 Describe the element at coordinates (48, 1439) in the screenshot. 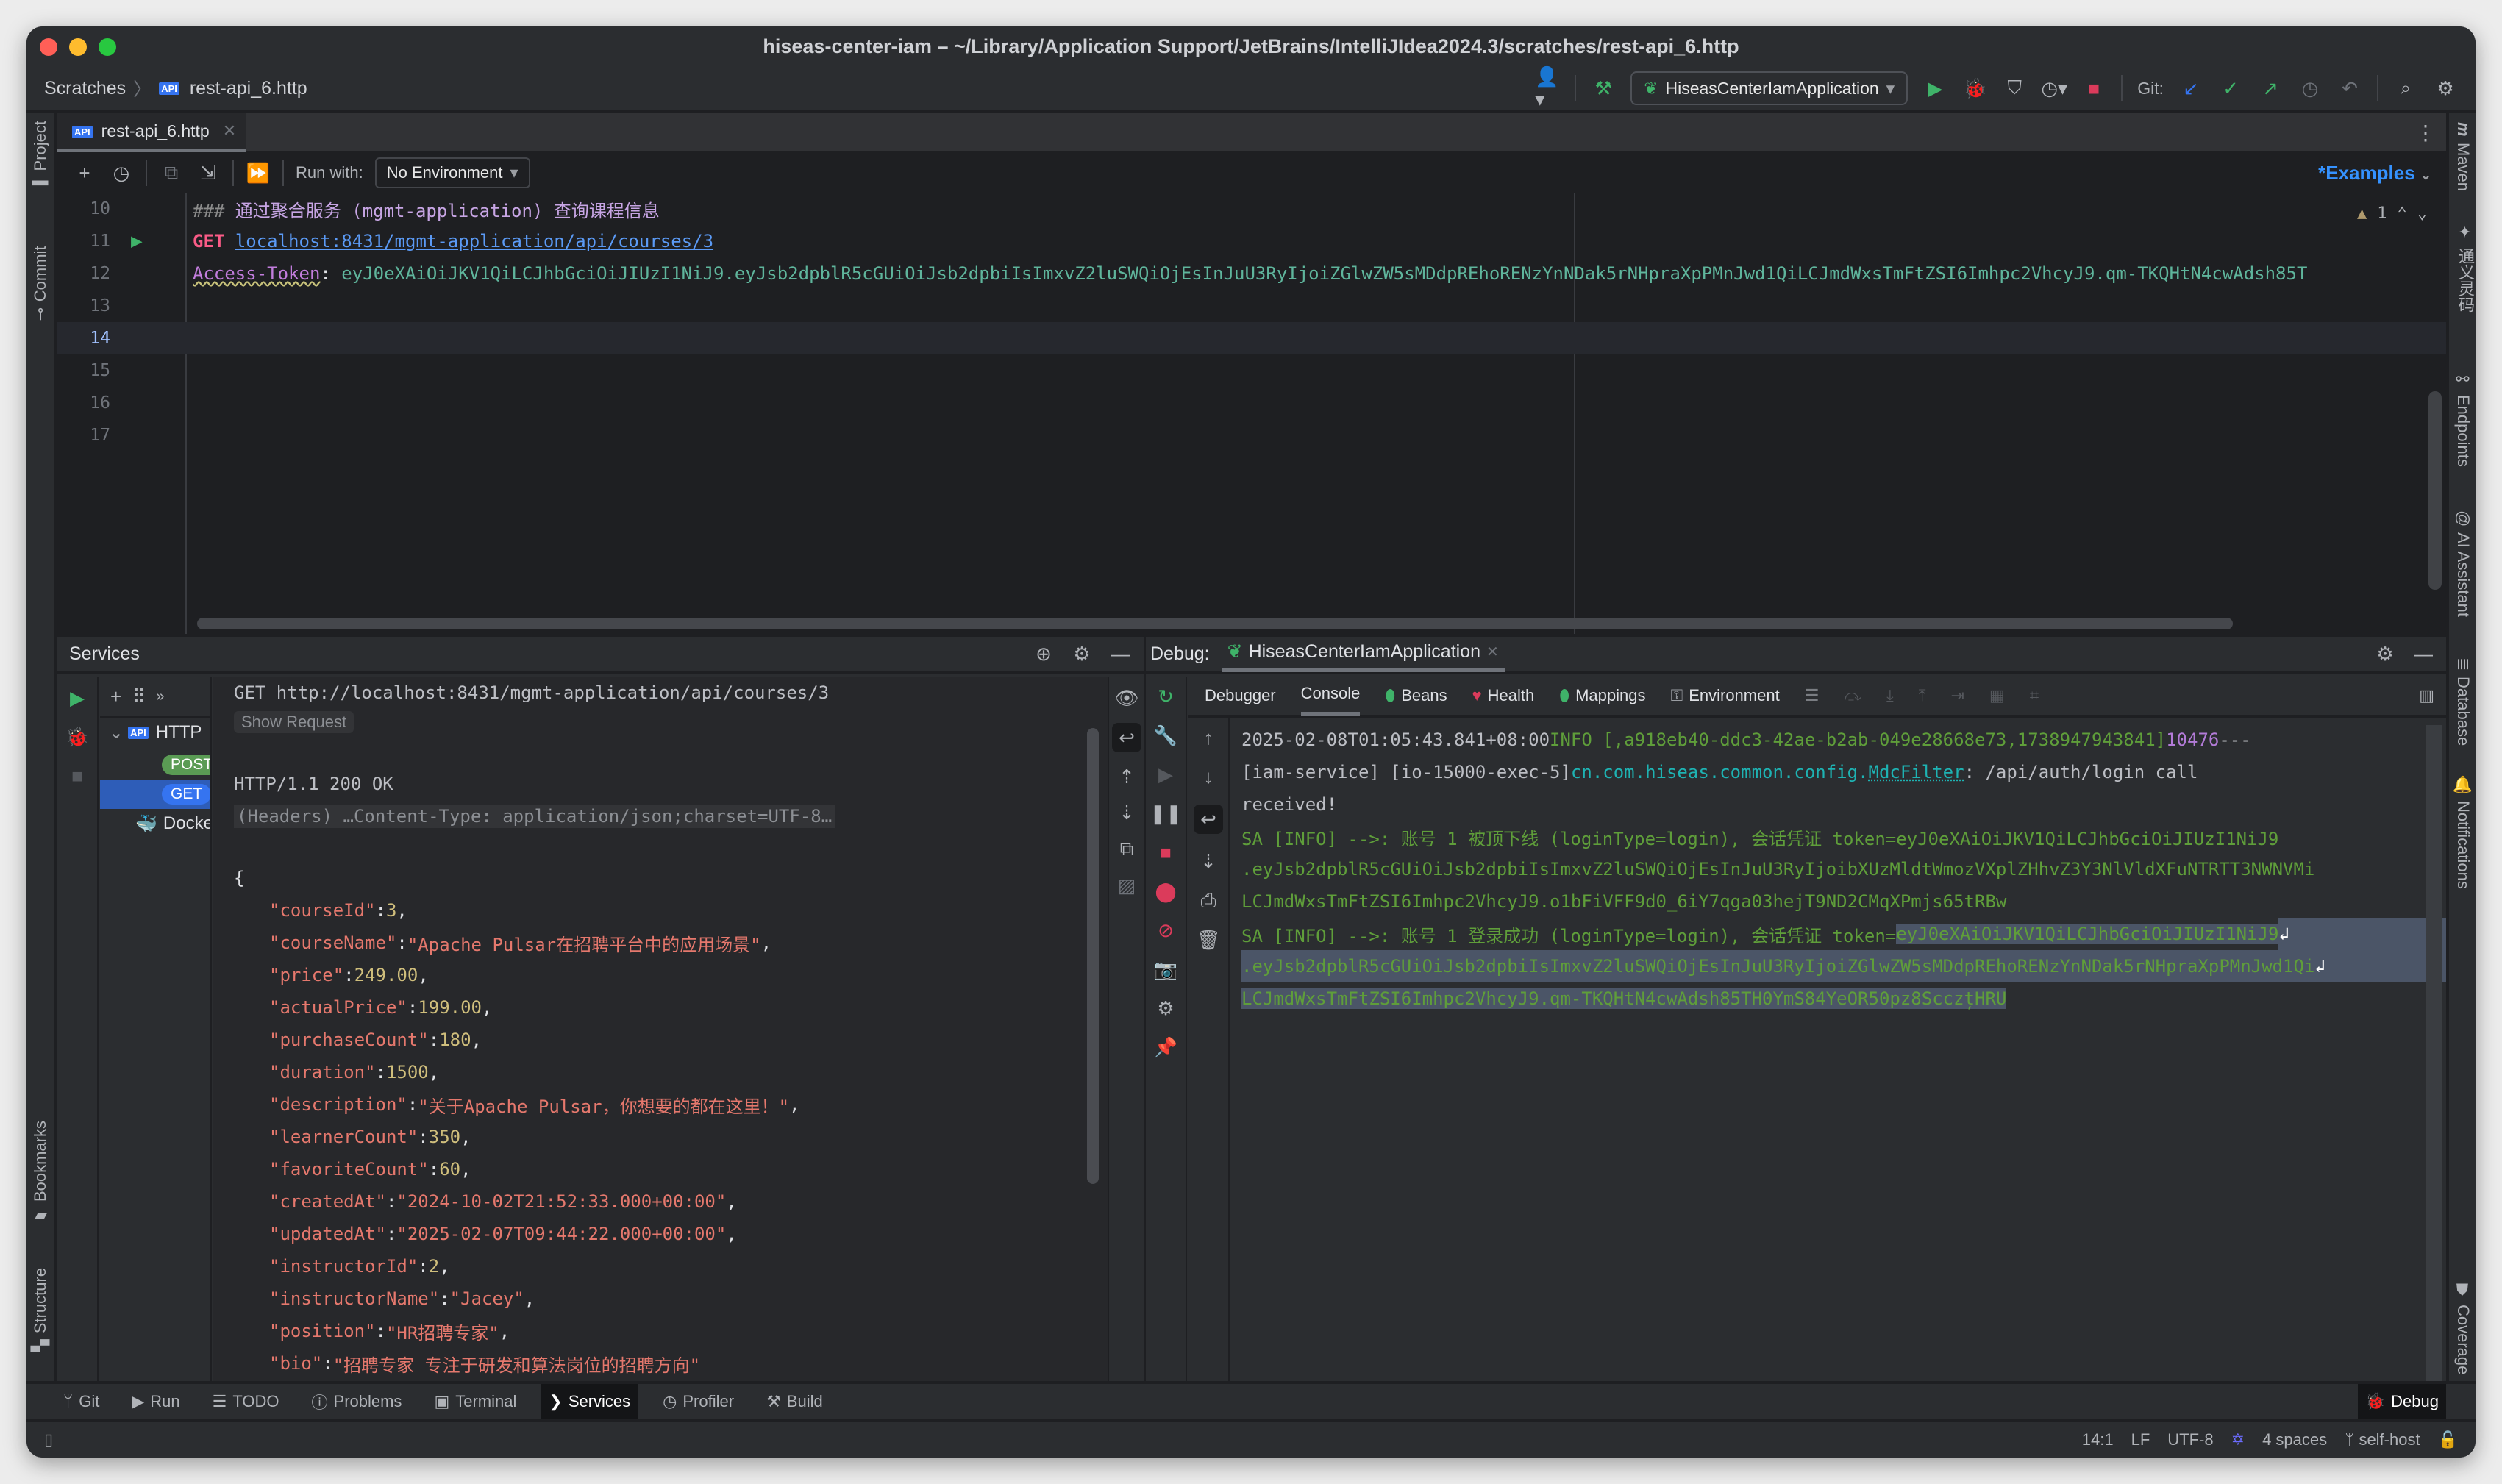

I see `toggle-tool-windows-icon: ▯` at that location.